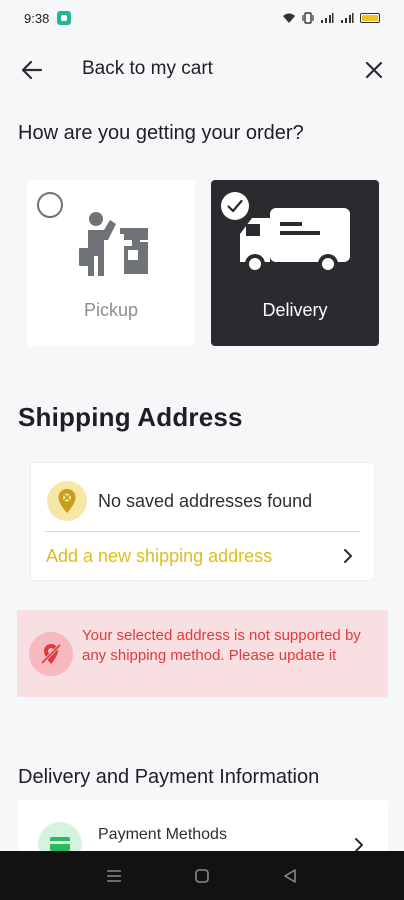 The height and width of the screenshot is (900, 404). What do you see at coordinates (51, 654) in the screenshot?
I see `location-off-icon` at bounding box center [51, 654].